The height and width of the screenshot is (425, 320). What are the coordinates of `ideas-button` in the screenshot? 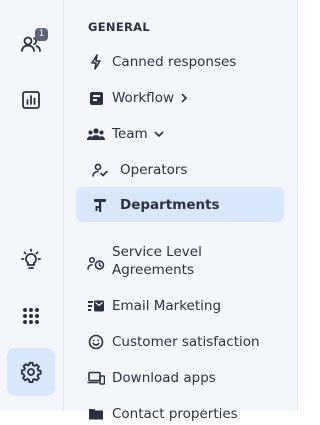 It's located at (31, 260).